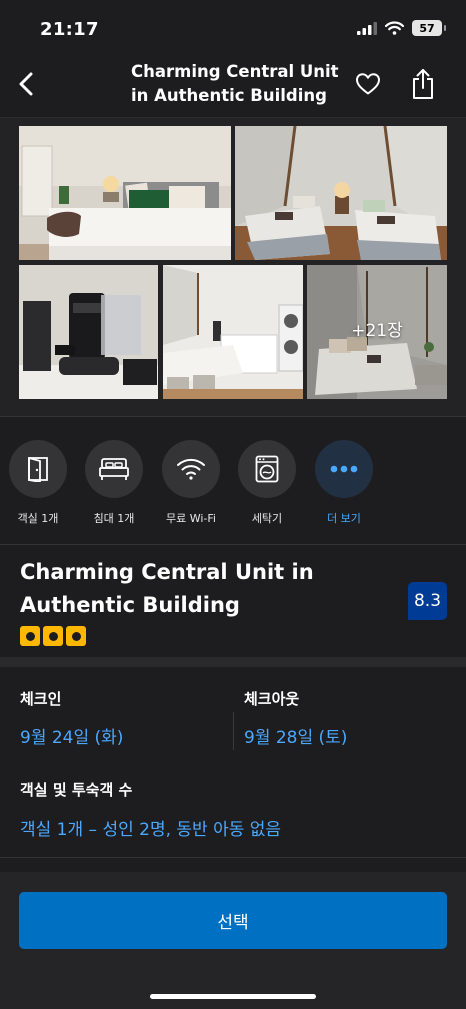 Image resolution: width=466 pixels, height=1009 pixels. Describe the element at coordinates (71, 735) in the screenshot. I see `checkin-date: 9월 24일 (화)` at that location.